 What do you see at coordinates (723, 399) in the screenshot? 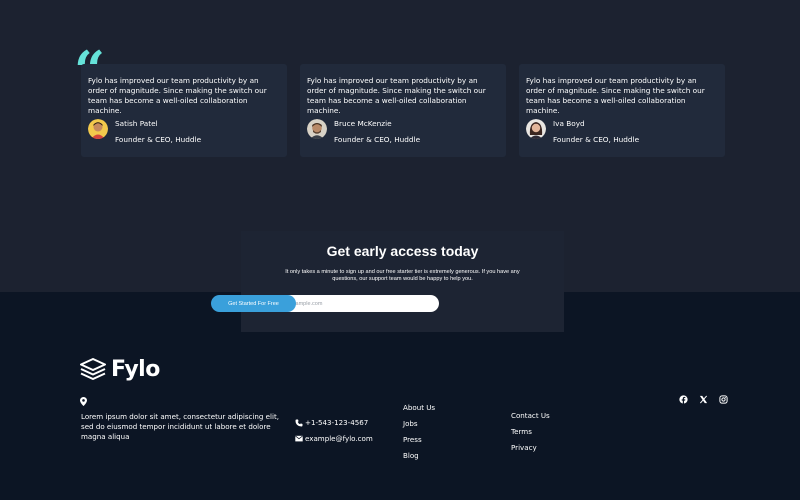
I see `instagram-icon` at bounding box center [723, 399].